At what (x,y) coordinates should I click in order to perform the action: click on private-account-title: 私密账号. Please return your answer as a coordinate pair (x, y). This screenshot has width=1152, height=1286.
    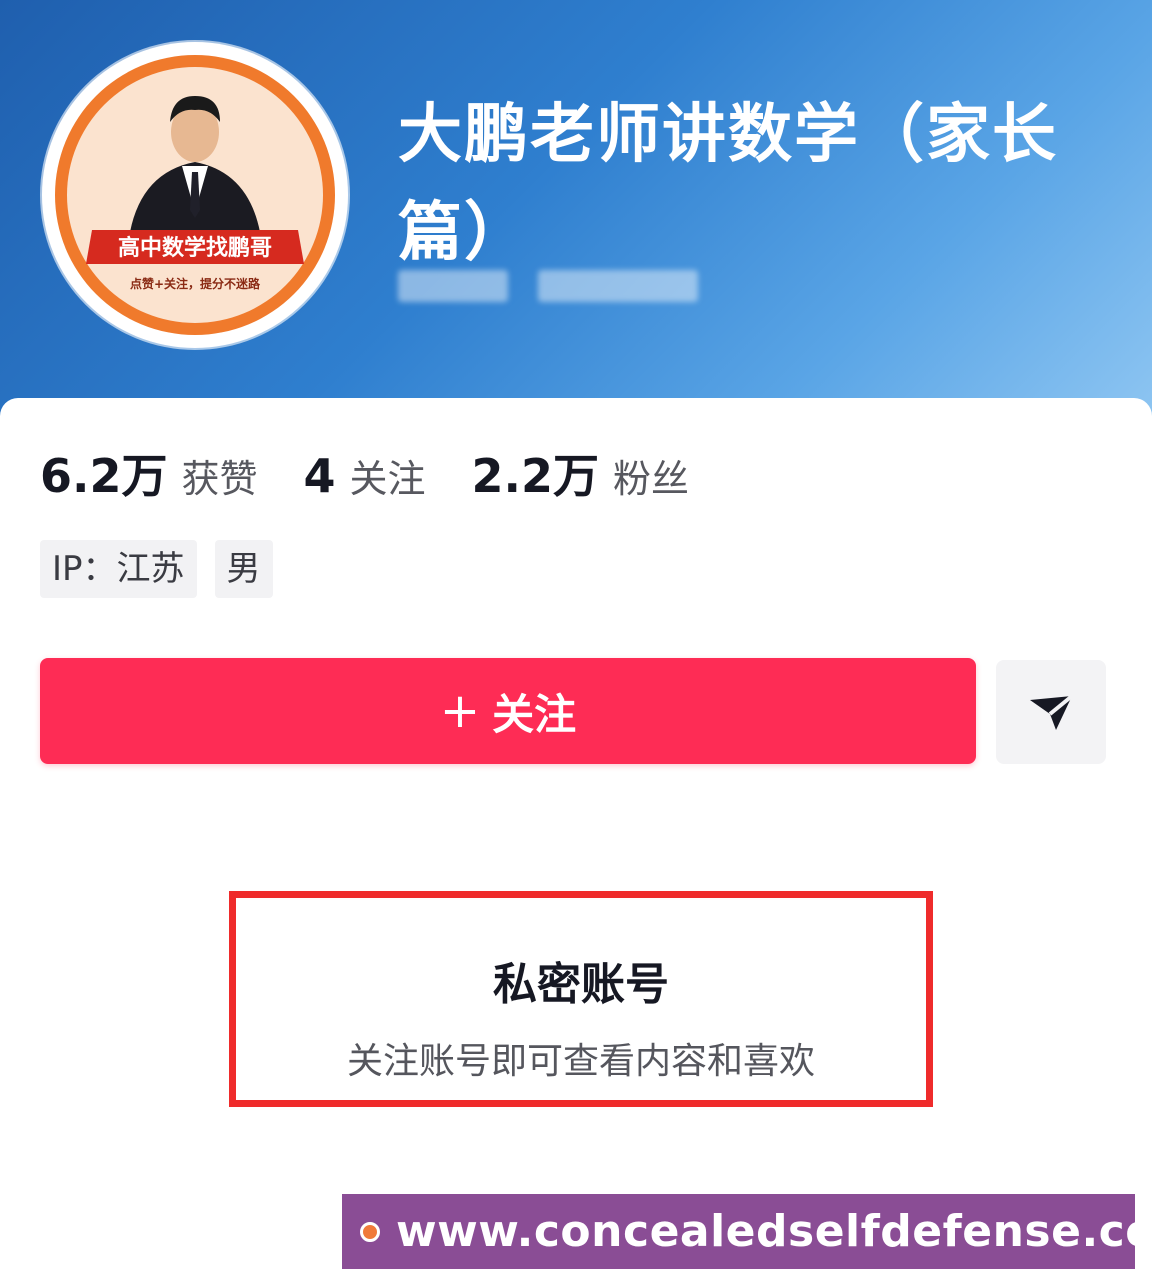
    Looking at the image, I should click on (581, 984).